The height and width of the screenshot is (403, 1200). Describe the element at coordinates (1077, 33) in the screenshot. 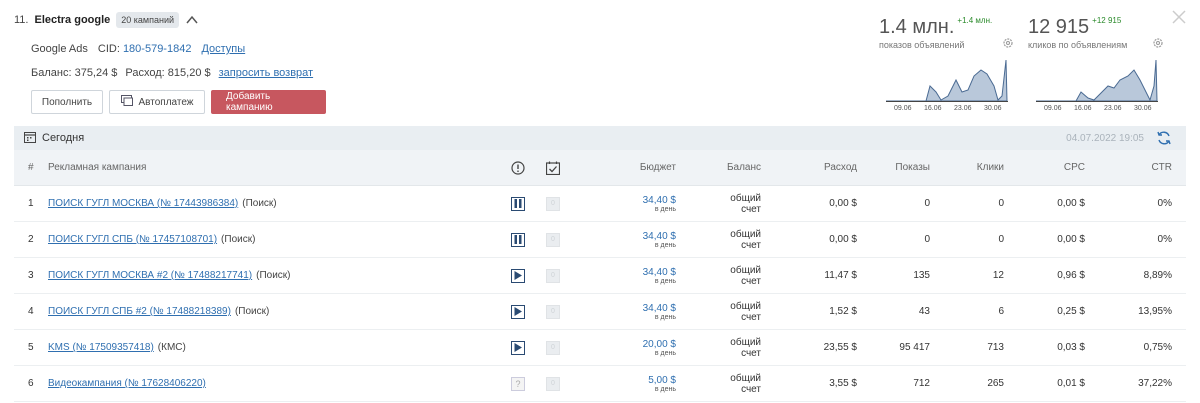

I see `clicks-stat: 12 915 +12 915 кликов по объявлениям` at that location.